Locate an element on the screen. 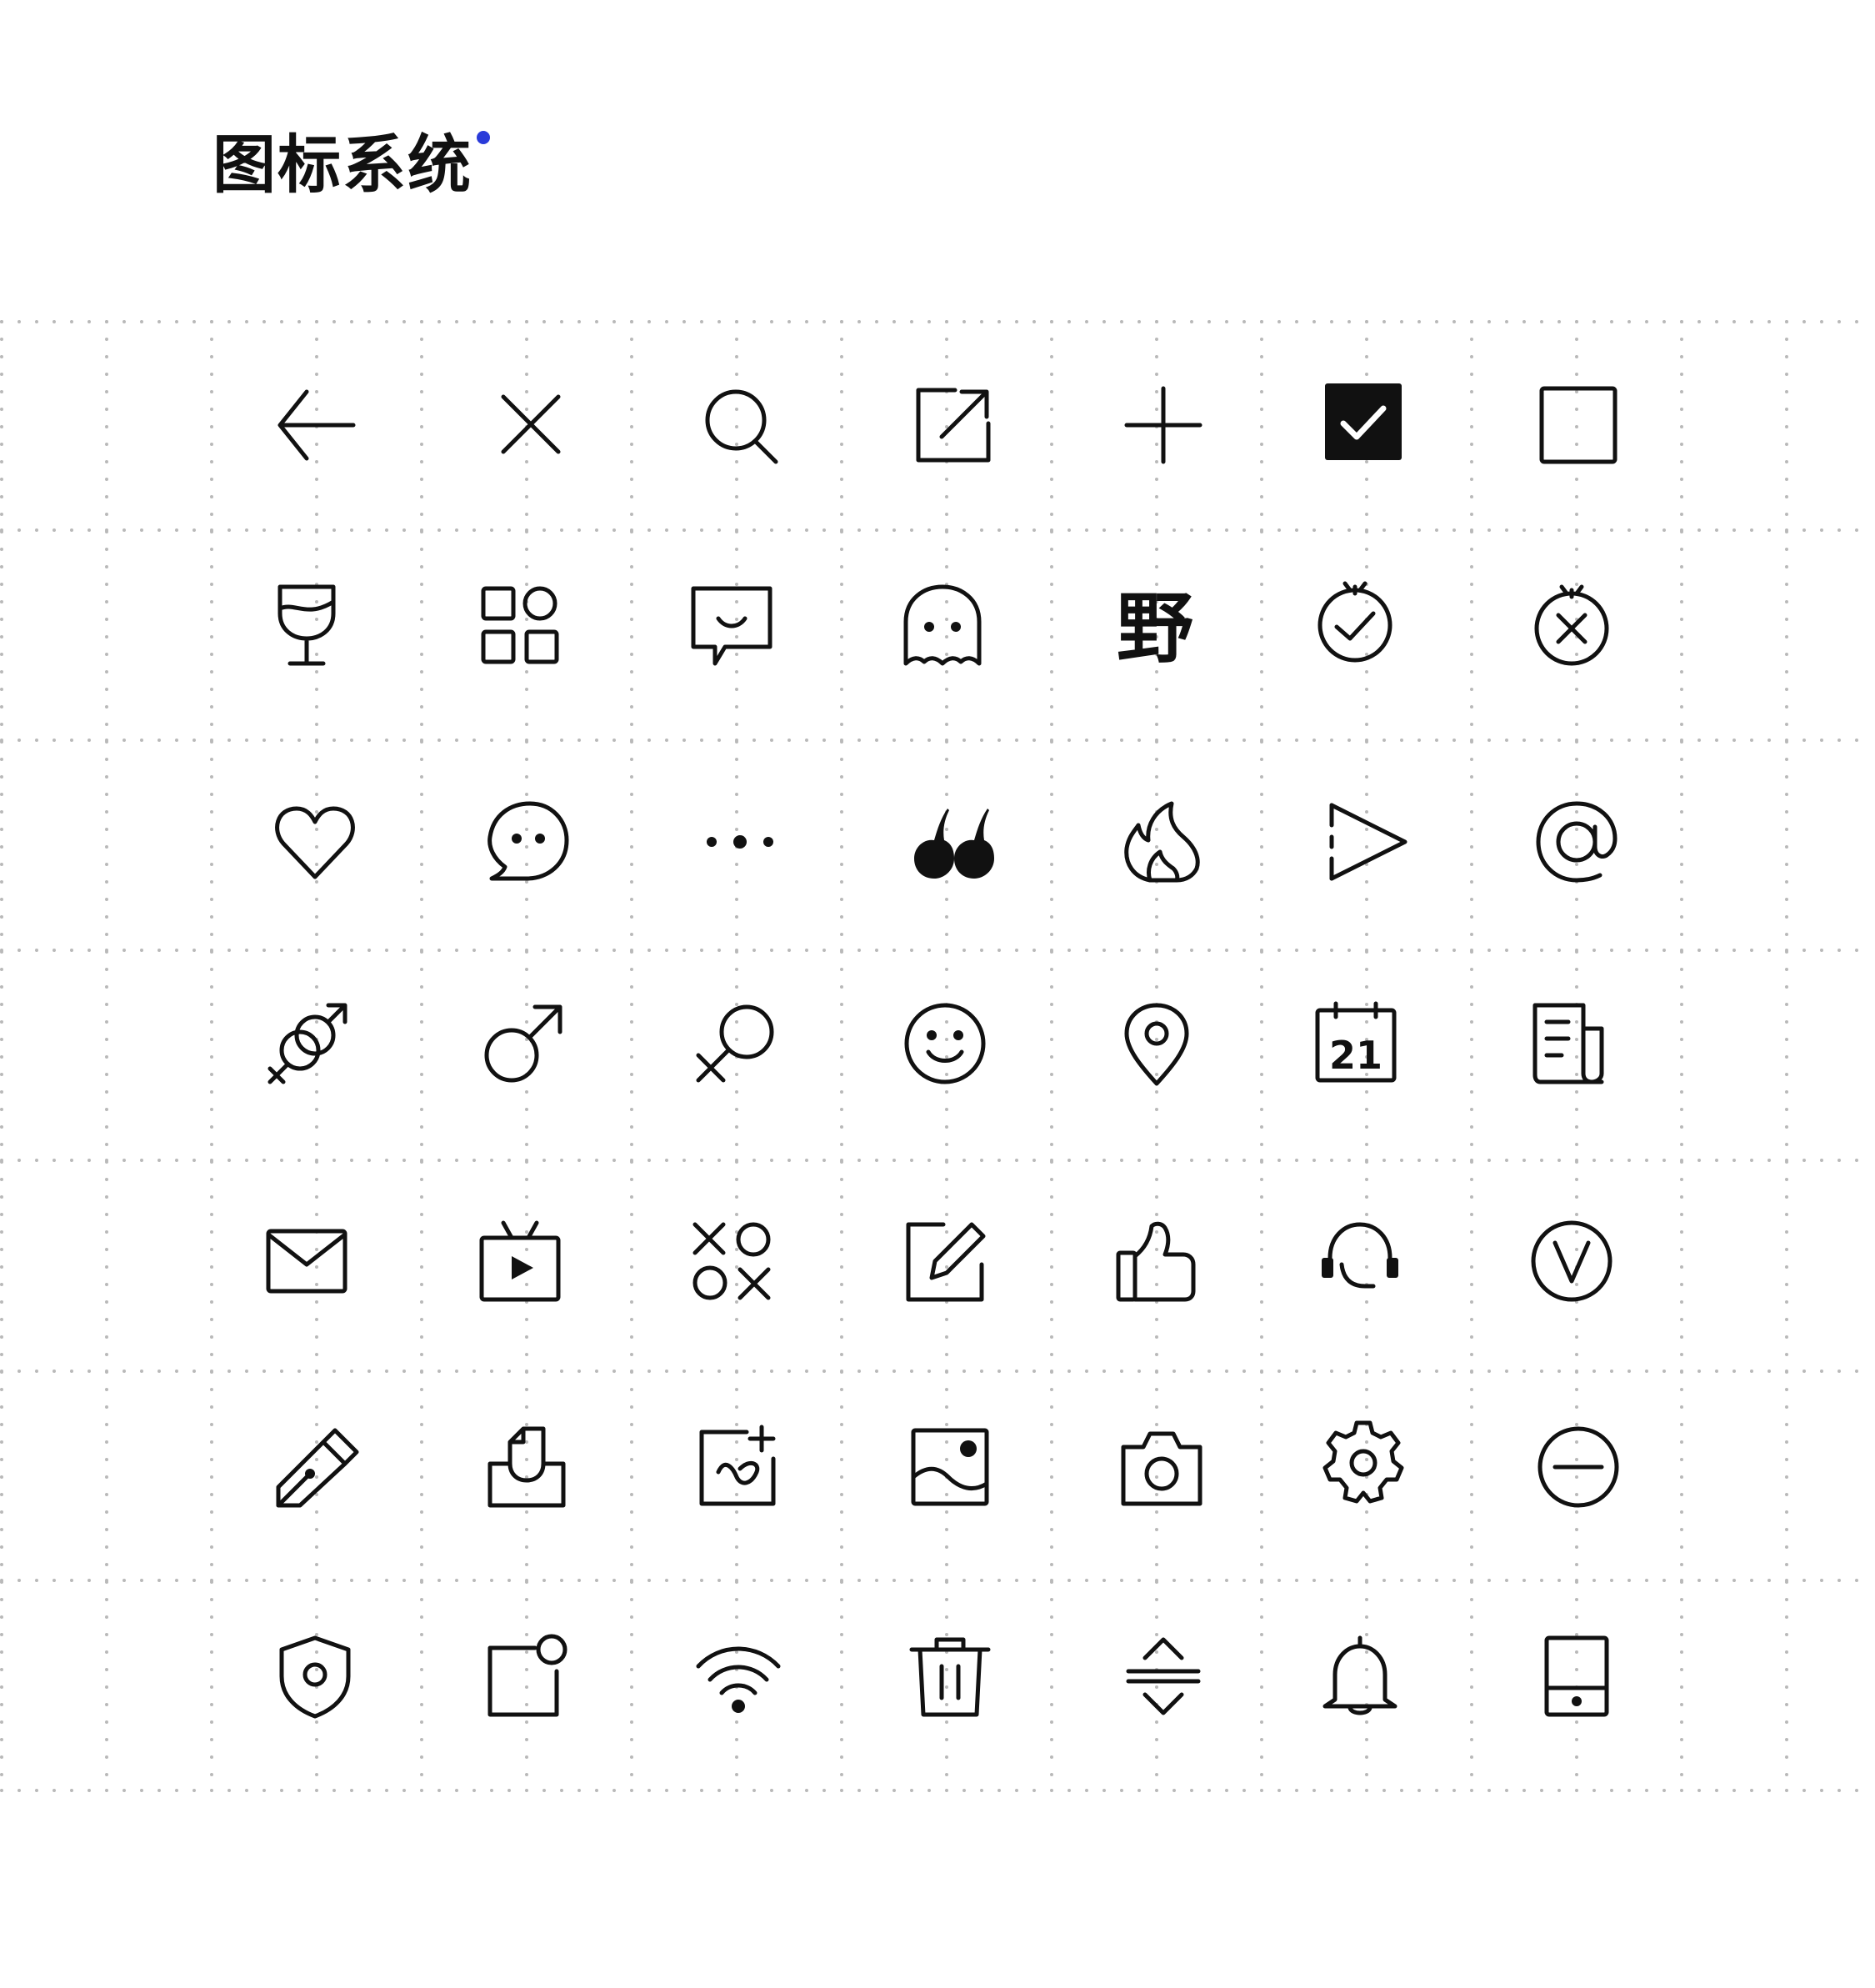 Image resolution: width=1875 pixels, height=1988 pixels. quote-icon is located at coordinates (952, 842).